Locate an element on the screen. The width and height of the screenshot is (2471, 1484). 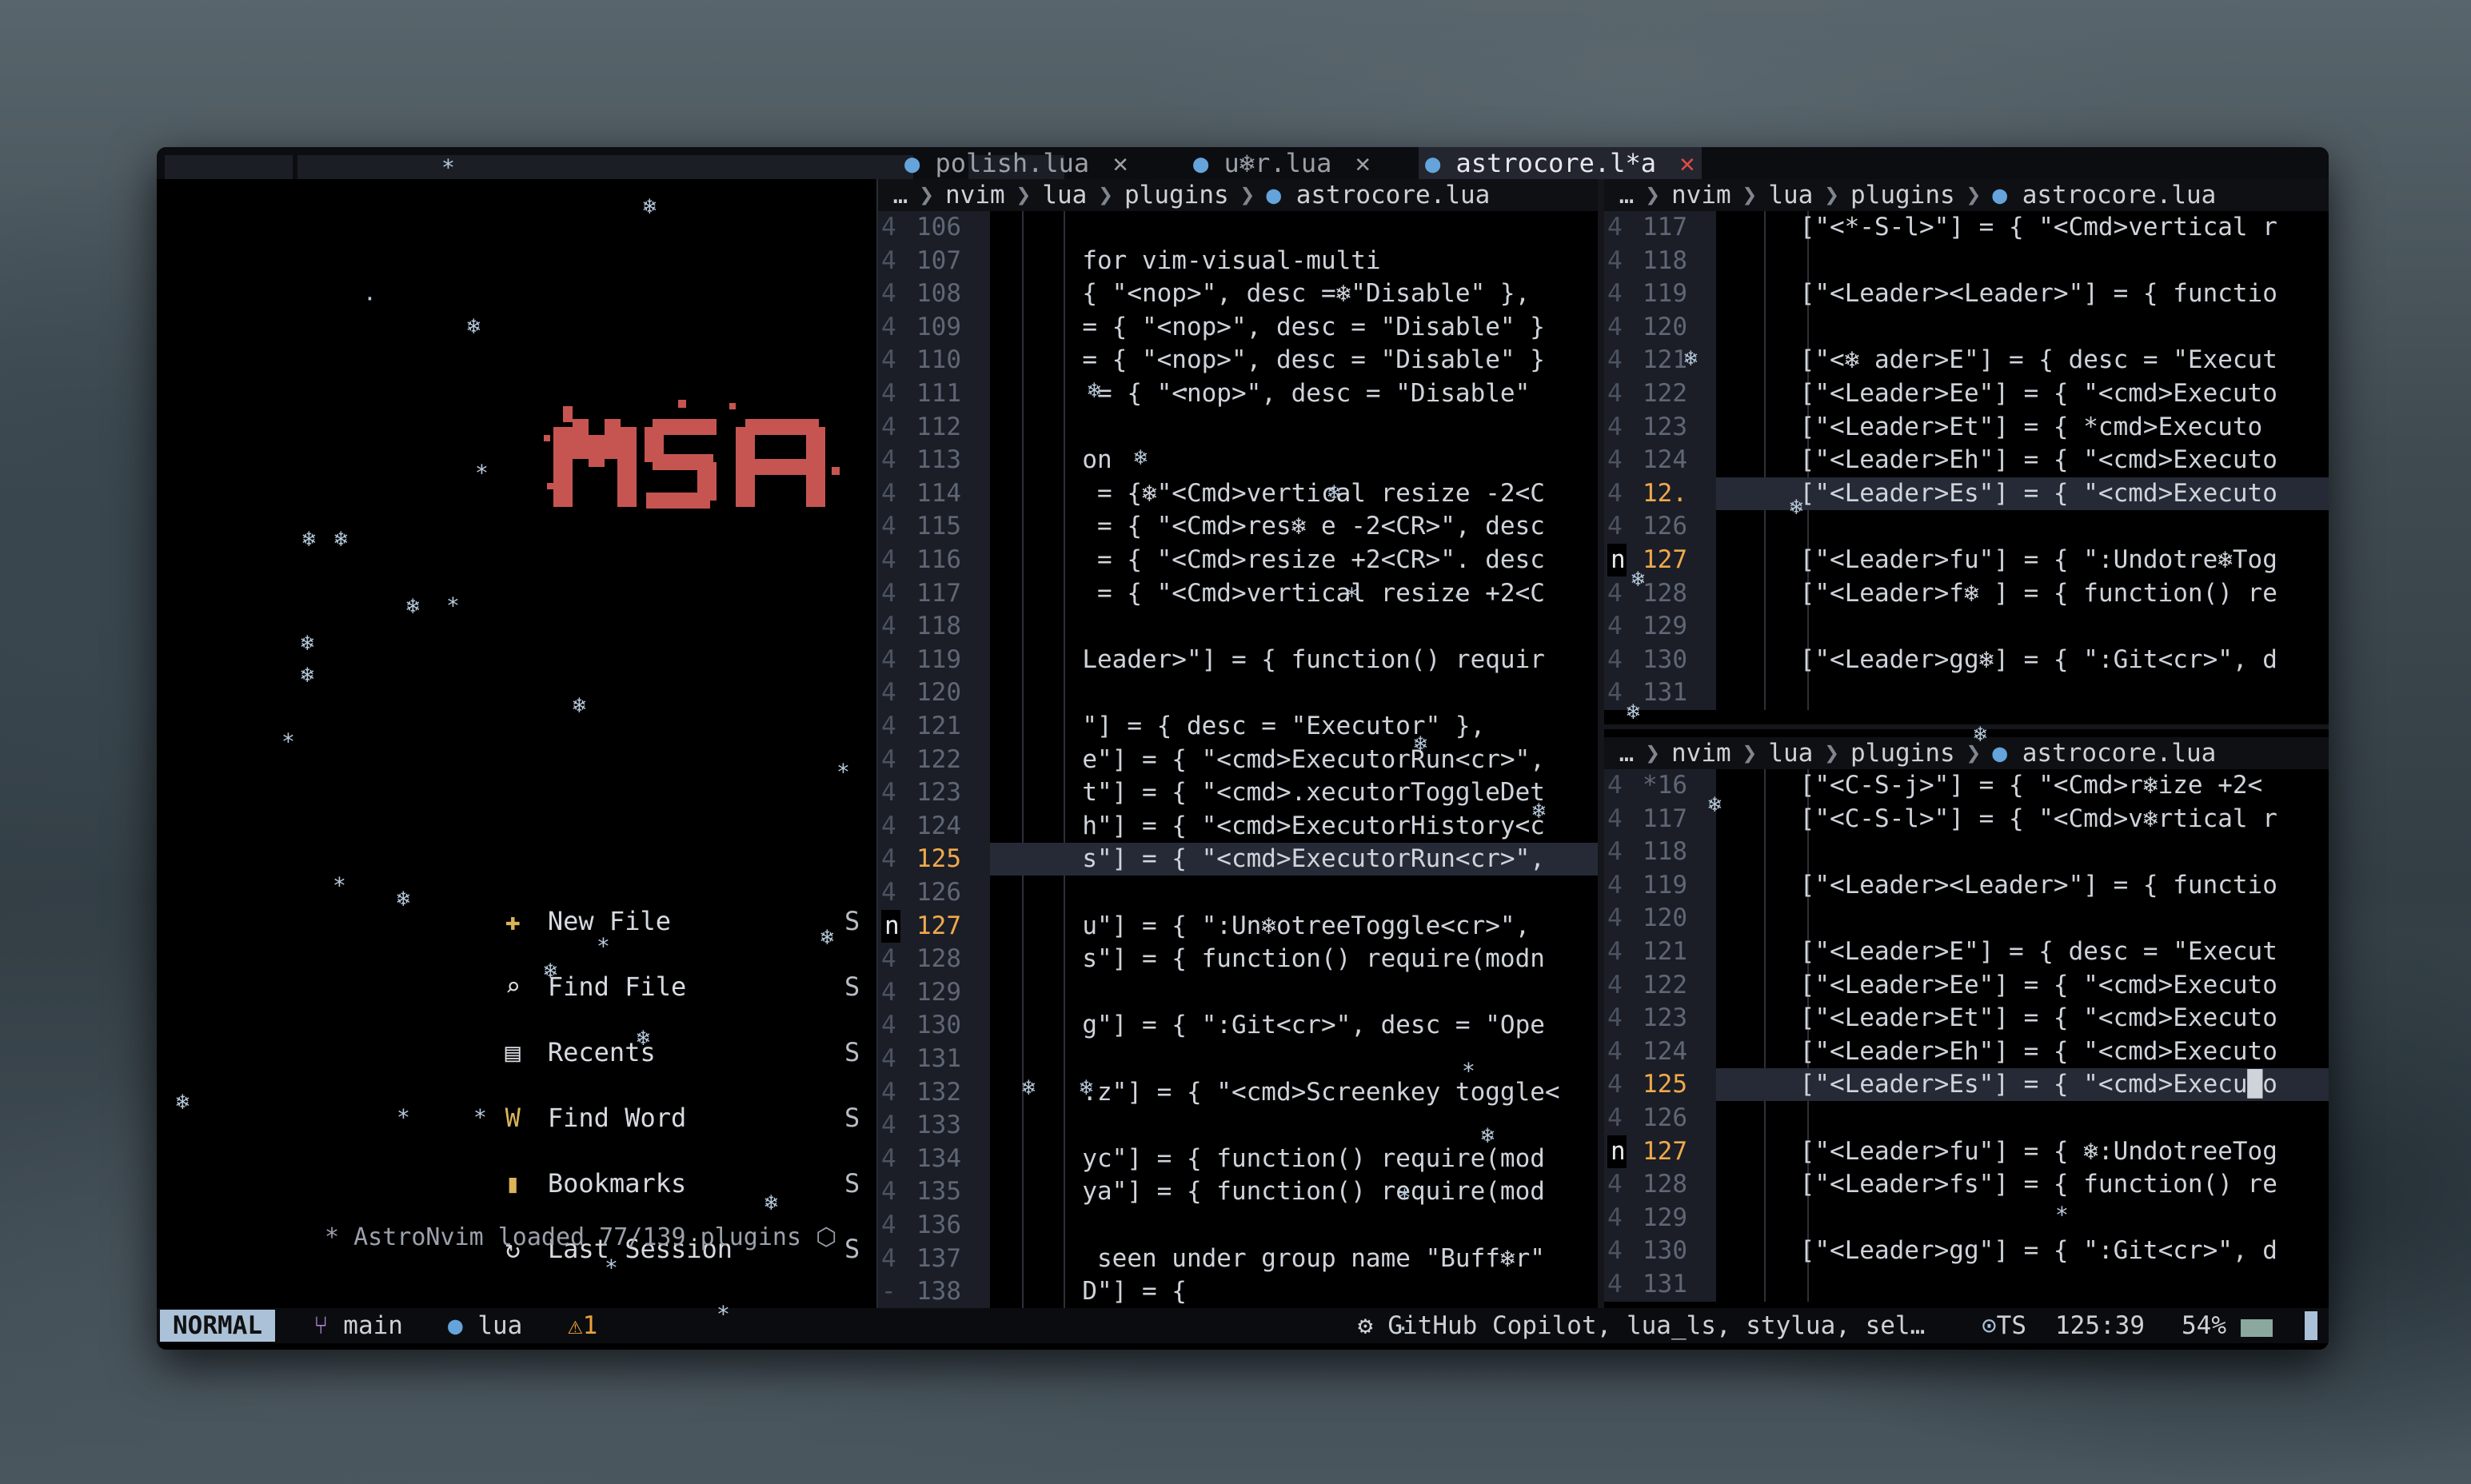
code-text: s"] = { function() require(modn is located at coordinates (1298, 959).